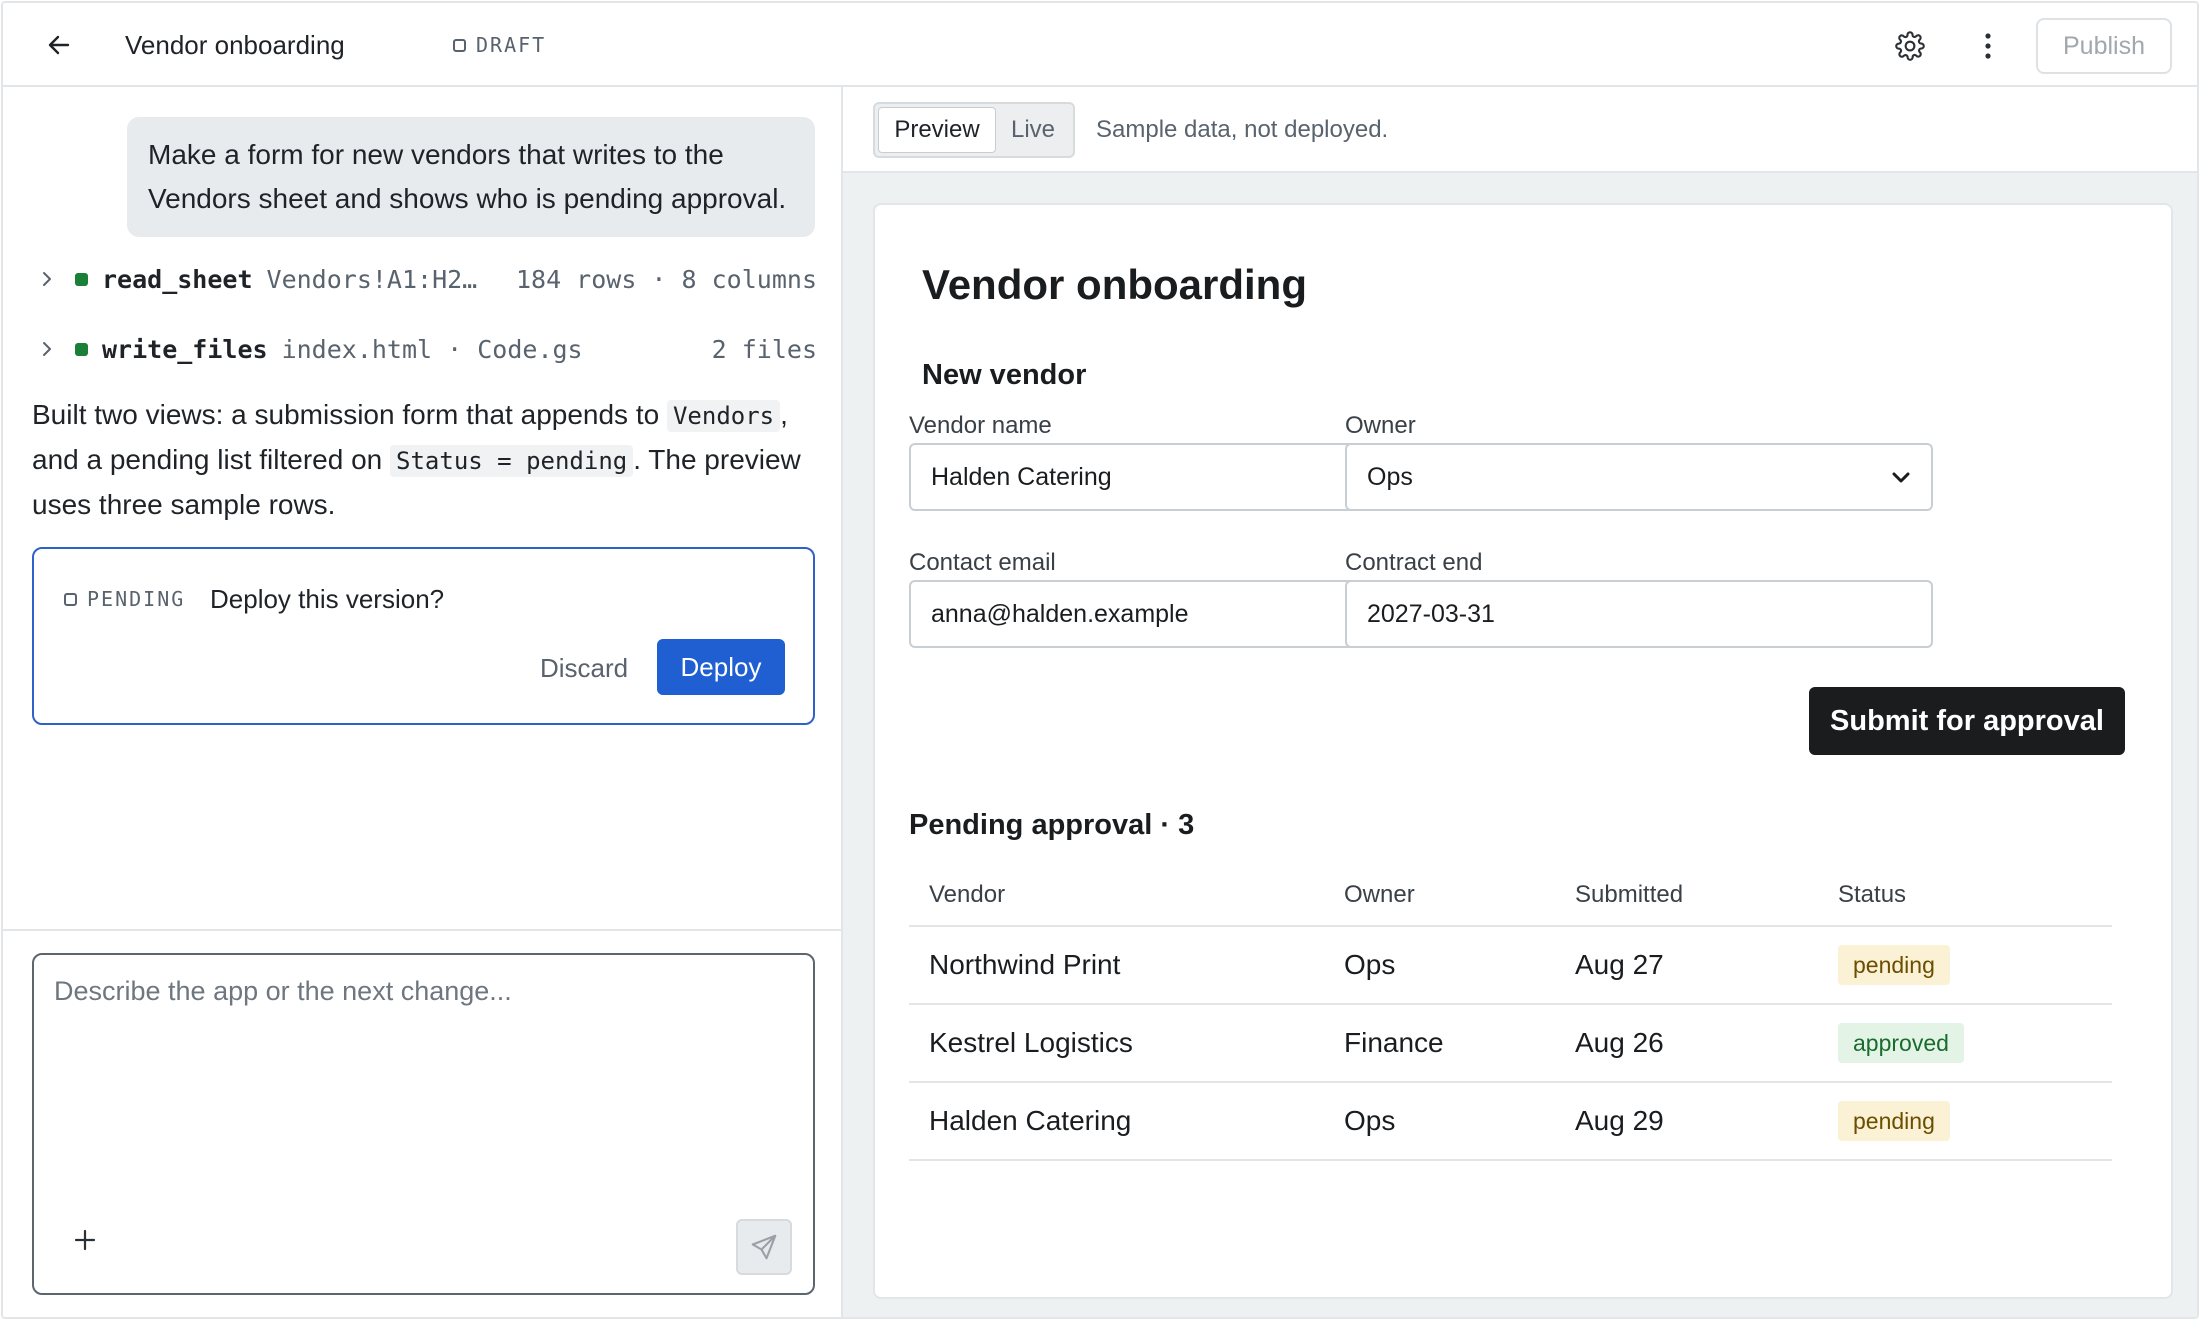  I want to click on inline-code: Vendors, so click(723, 416).